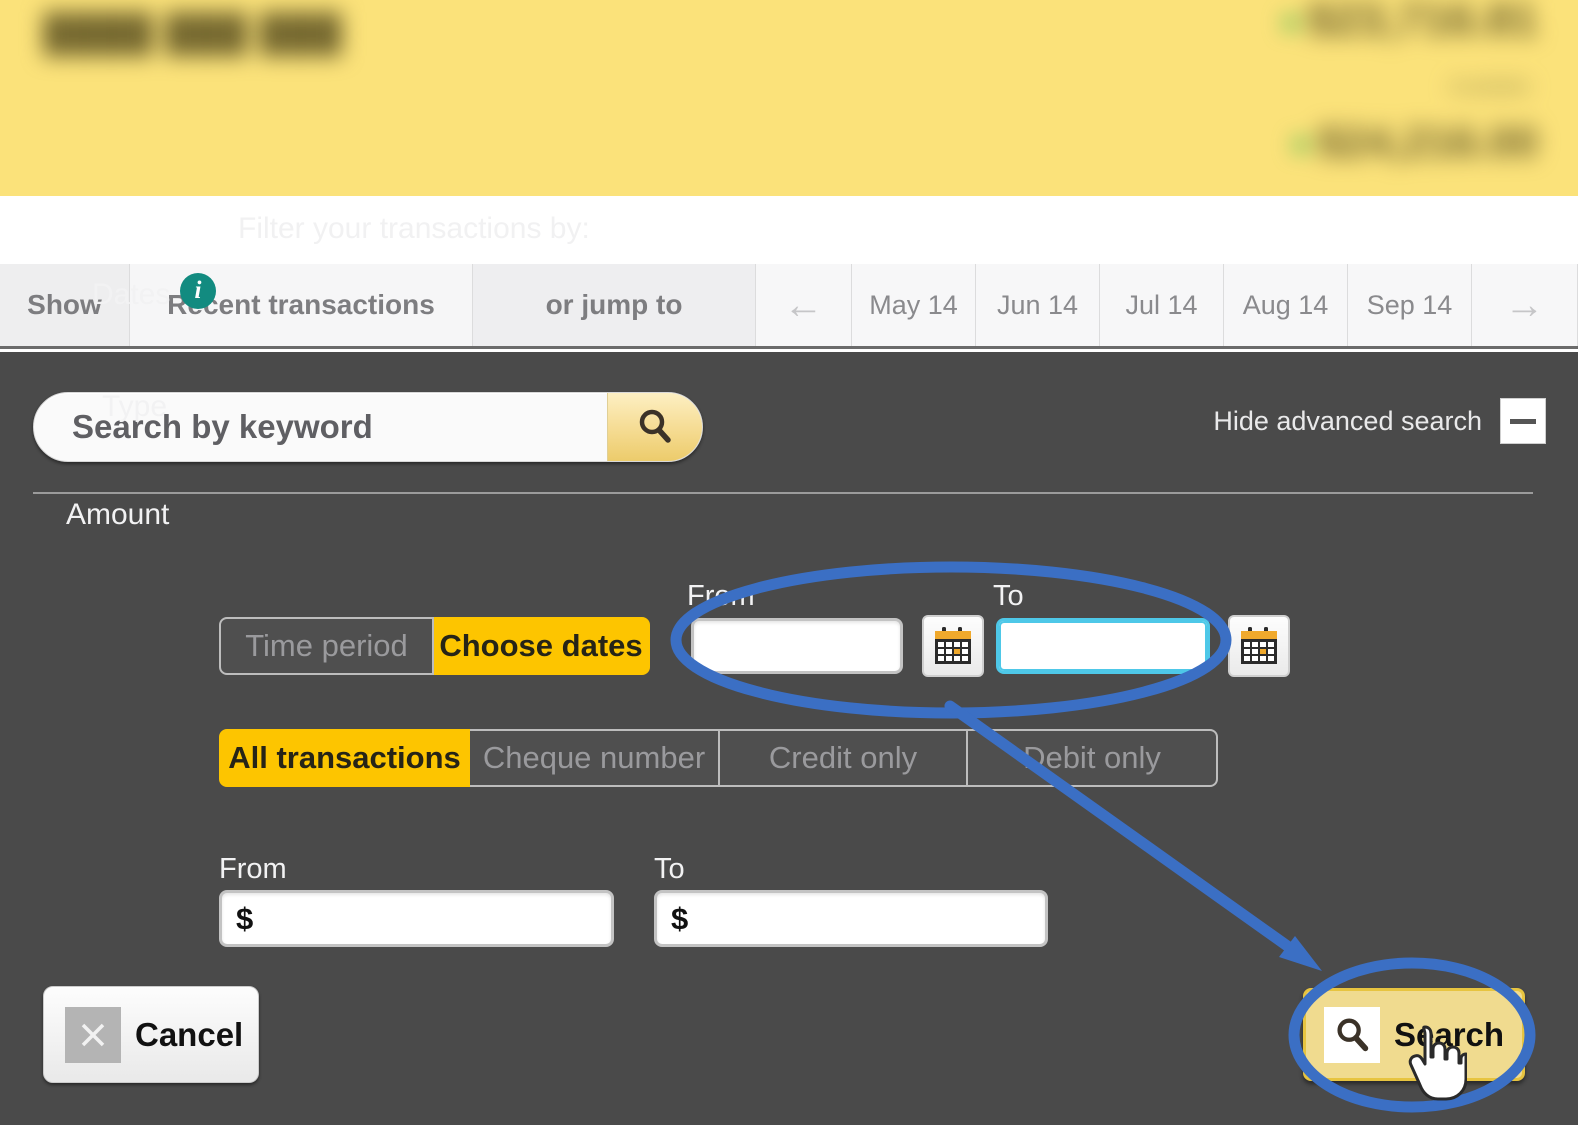 Image resolution: width=1578 pixels, height=1125 pixels. I want to click on dates-mode-toggle: Time period Choose dates, so click(434, 646).